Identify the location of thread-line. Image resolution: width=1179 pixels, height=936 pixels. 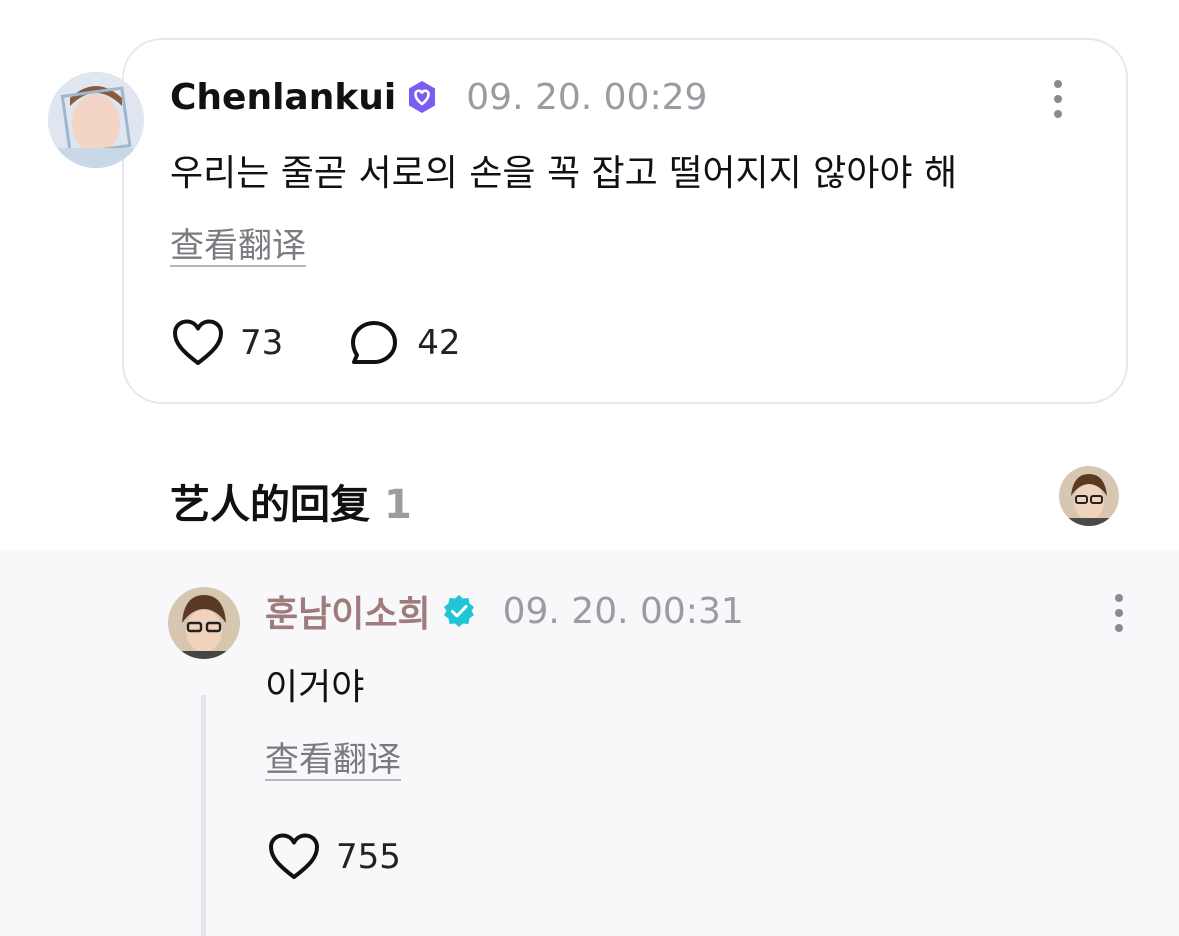
(203, 815).